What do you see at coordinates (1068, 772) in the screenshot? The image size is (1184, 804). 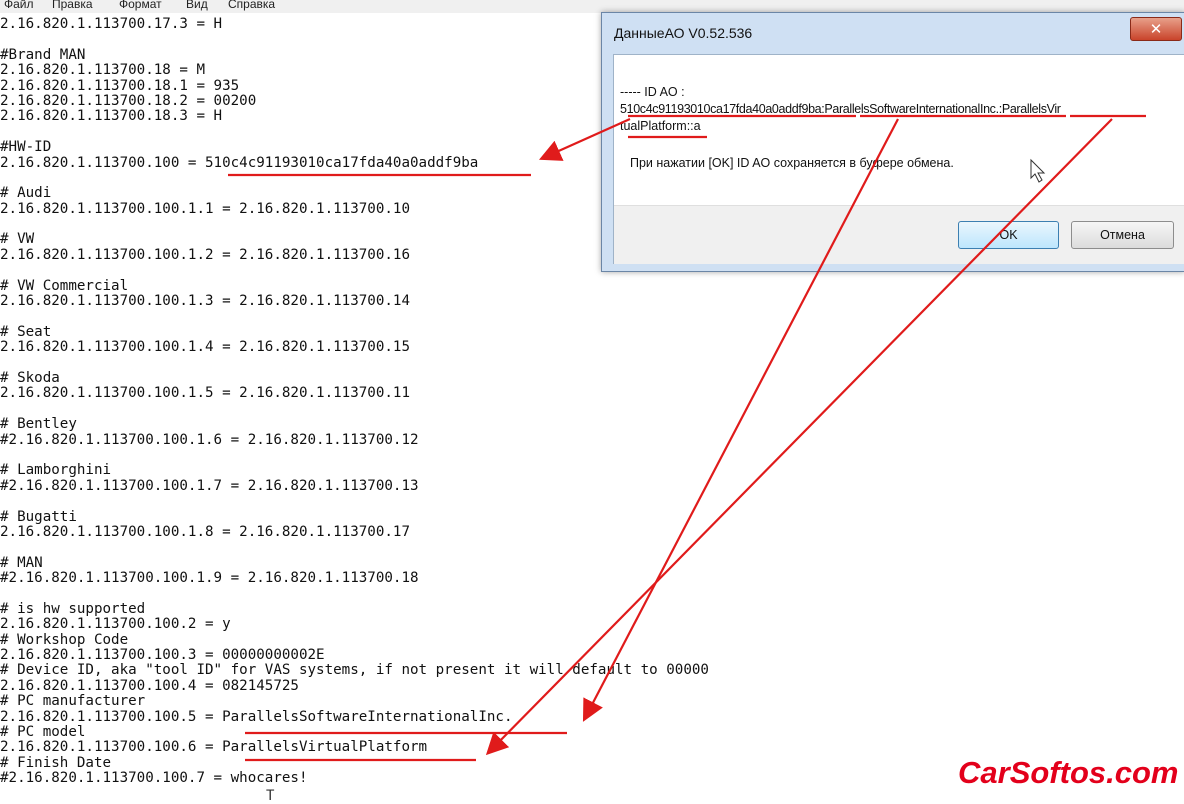 I see `watermark-logo: CarSoftos.com` at bounding box center [1068, 772].